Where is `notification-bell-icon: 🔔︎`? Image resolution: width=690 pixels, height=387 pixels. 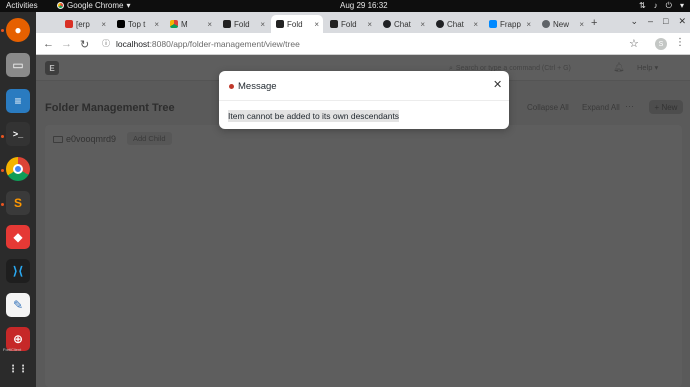
notification-bell-icon: 🔔︎ is located at coordinates (618, 67).